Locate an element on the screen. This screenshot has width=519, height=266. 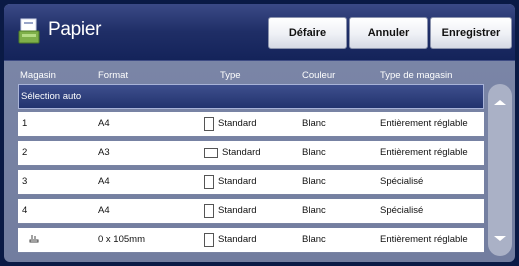
list-item: 1 A4 Standard Blanc Entièrement réglable is located at coordinates (251, 124).